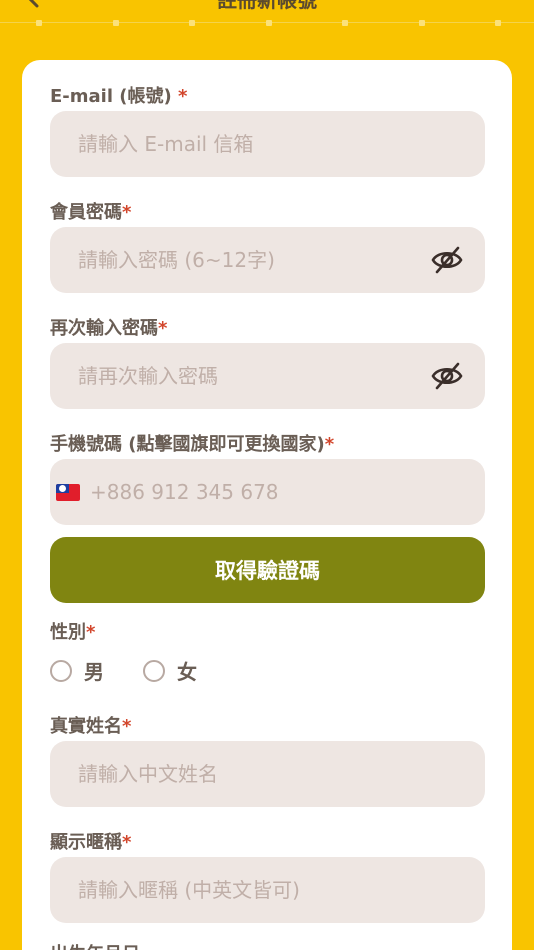  Describe the element at coordinates (91, 212) in the screenshot. I see `password-label: 會員密碼*` at that location.